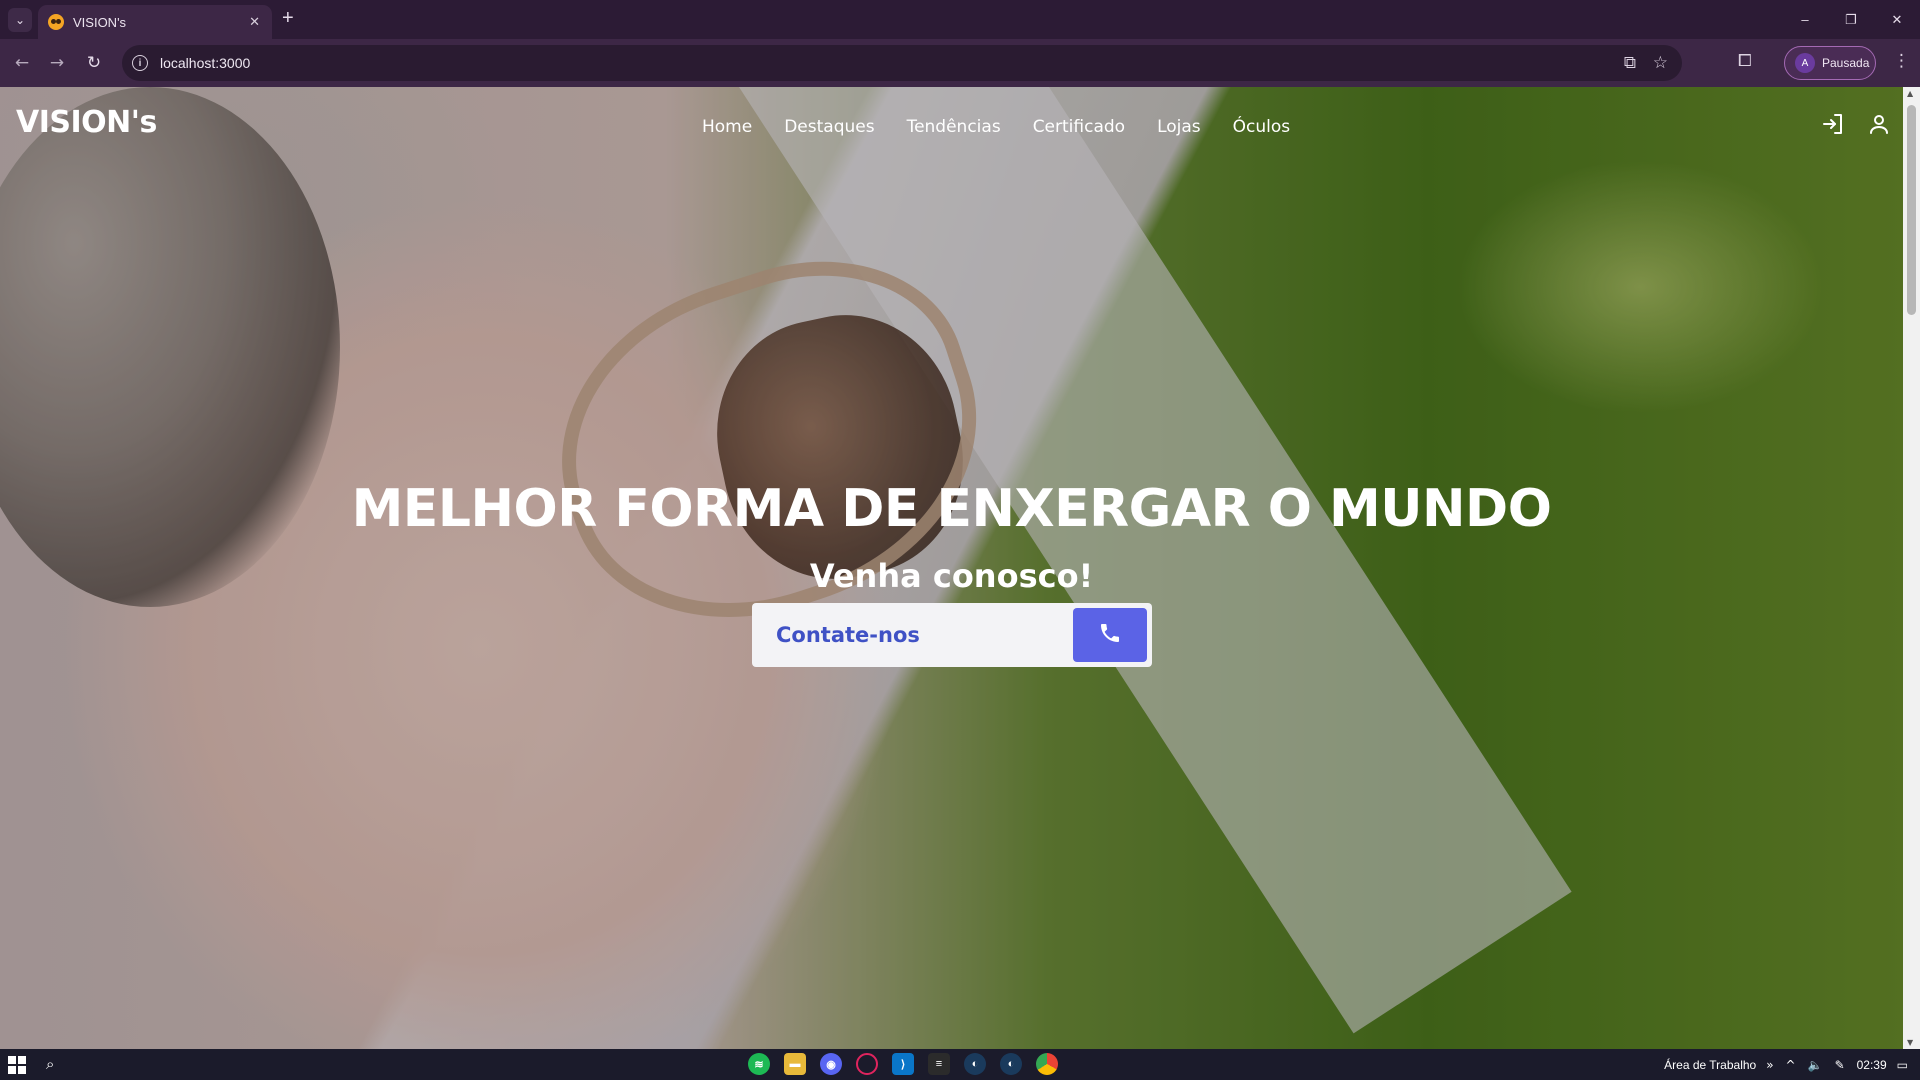 The width and height of the screenshot is (1920, 1080). What do you see at coordinates (1769, 1065) in the screenshot?
I see `toolbar-expand-icon: »` at bounding box center [1769, 1065].